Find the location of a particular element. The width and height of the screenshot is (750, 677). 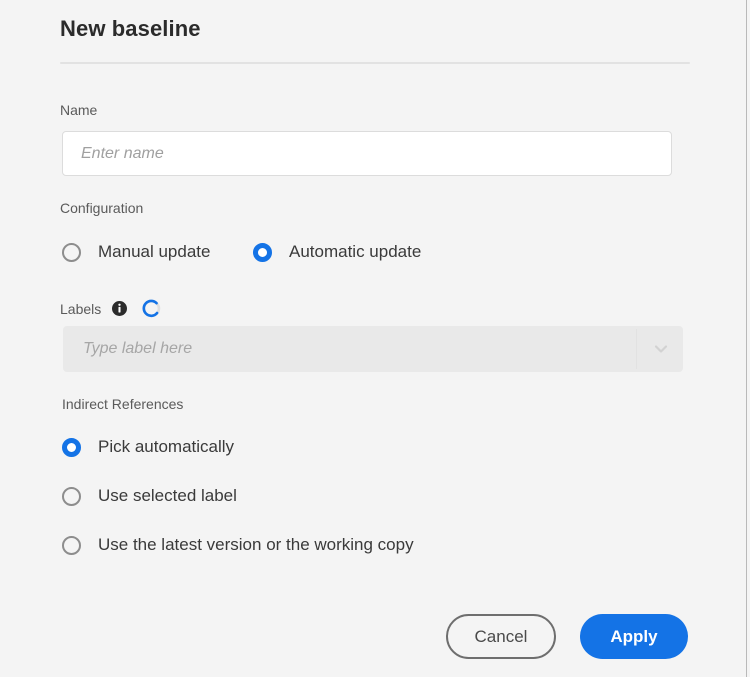

radio-manual-update-label: Manual update is located at coordinates (154, 251).